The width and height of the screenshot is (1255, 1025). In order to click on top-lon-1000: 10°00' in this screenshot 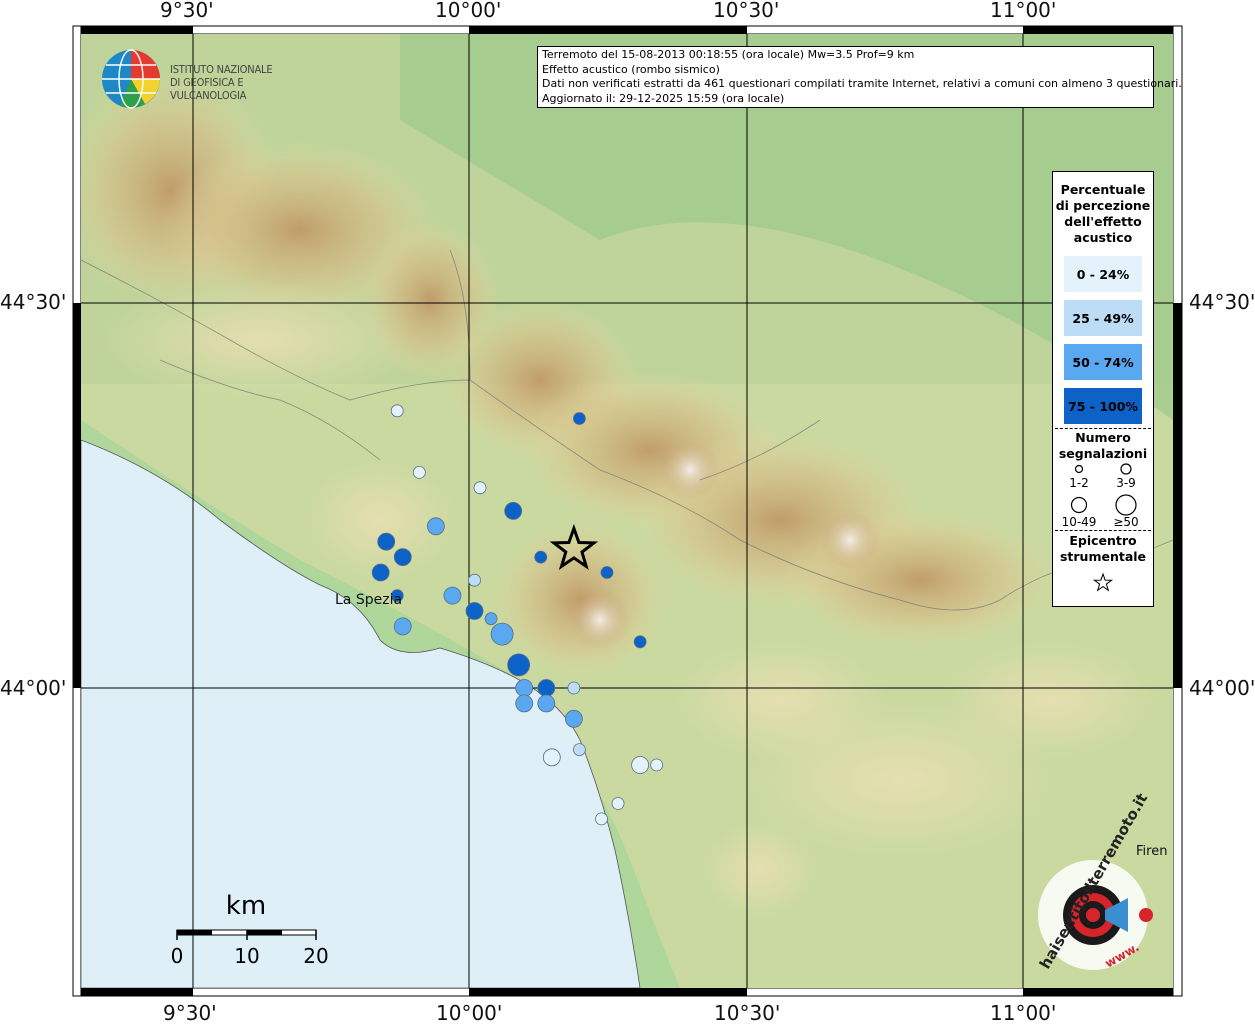, I will do `click(468, 11)`.